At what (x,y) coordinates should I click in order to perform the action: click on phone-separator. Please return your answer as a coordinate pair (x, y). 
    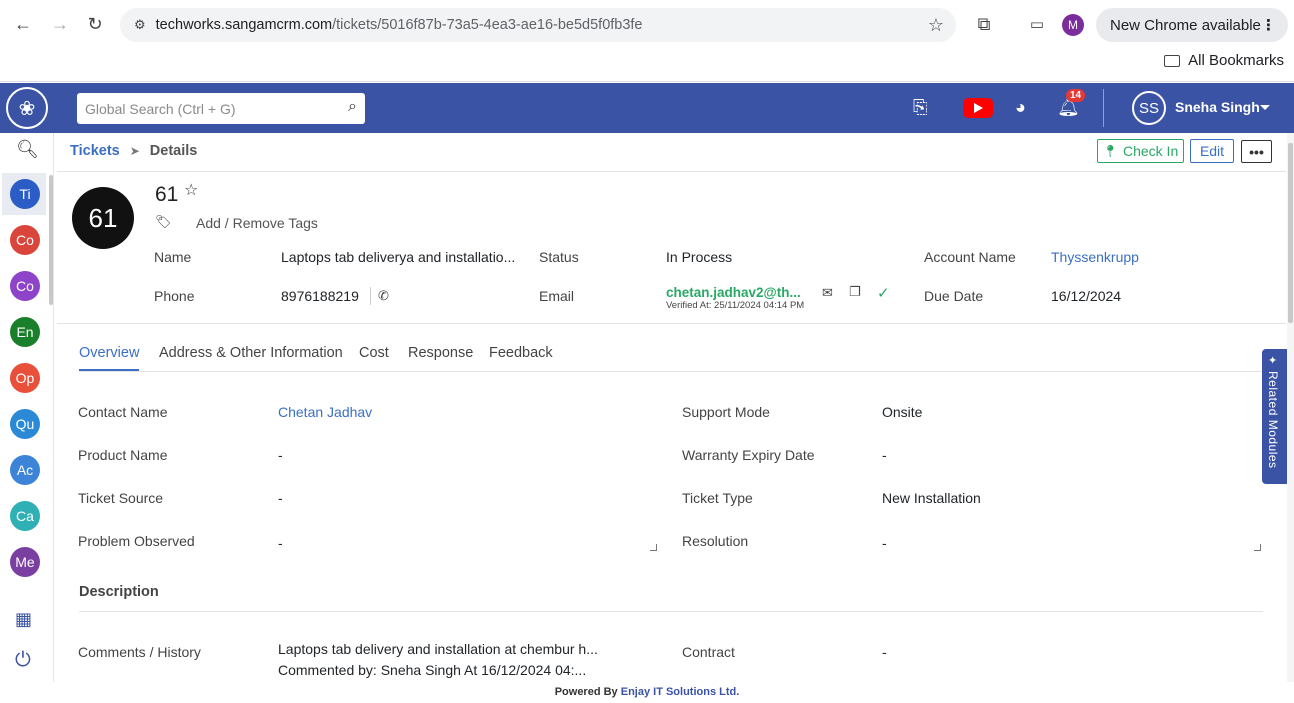
    Looking at the image, I should click on (370, 296).